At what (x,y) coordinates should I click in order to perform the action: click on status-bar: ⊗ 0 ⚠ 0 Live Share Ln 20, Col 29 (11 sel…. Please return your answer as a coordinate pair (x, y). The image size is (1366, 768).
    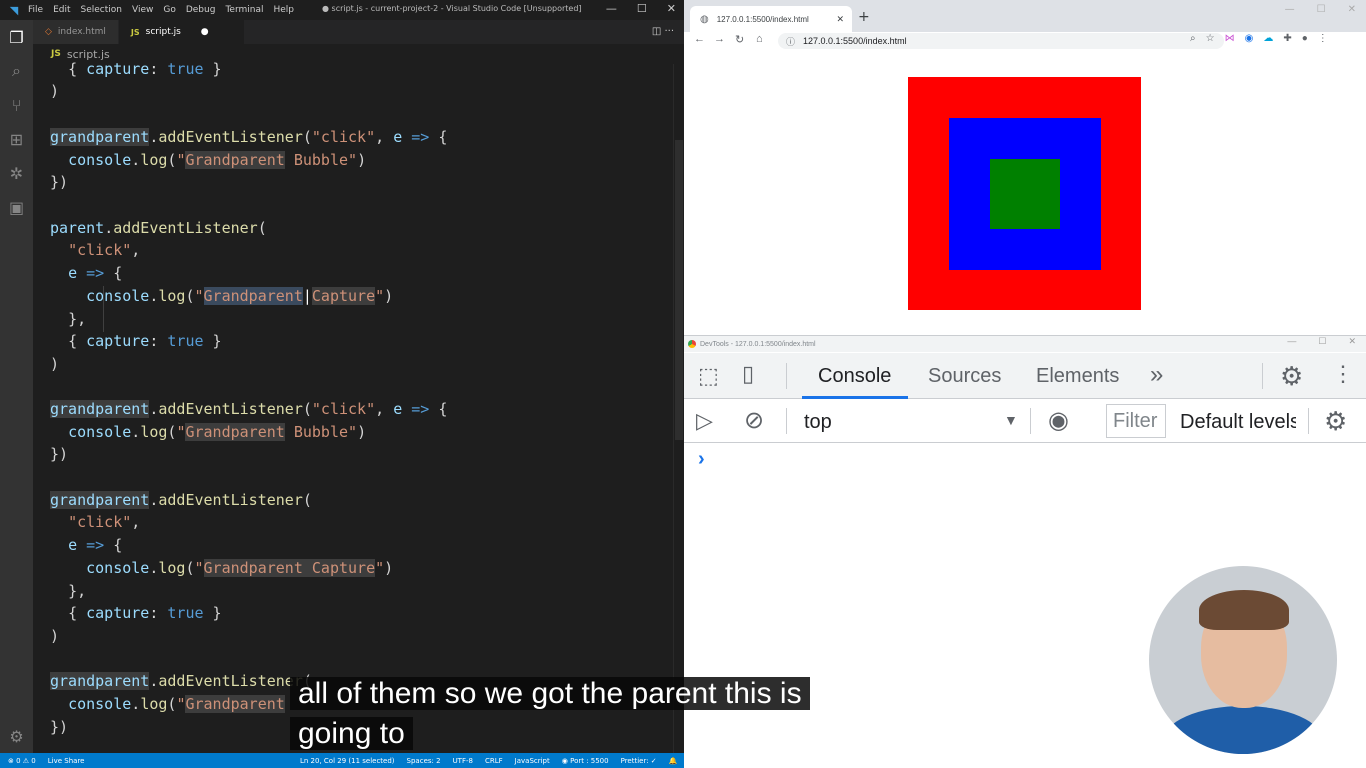
    Looking at the image, I should click on (342, 760).